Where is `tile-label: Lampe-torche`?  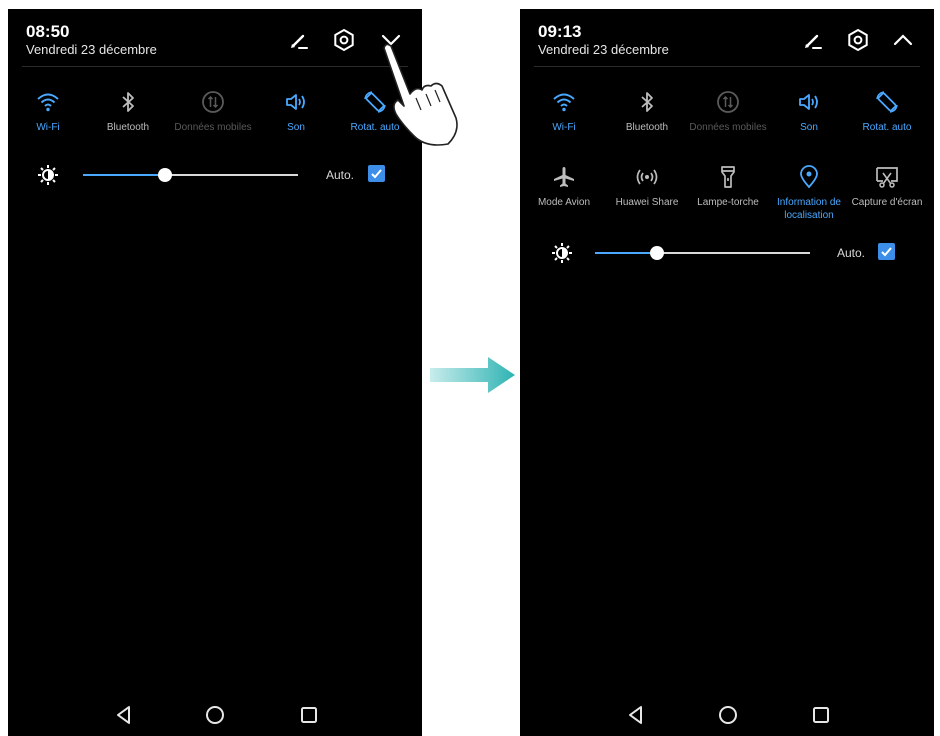 tile-label: Lampe-torche is located at coordinates (728, 202).